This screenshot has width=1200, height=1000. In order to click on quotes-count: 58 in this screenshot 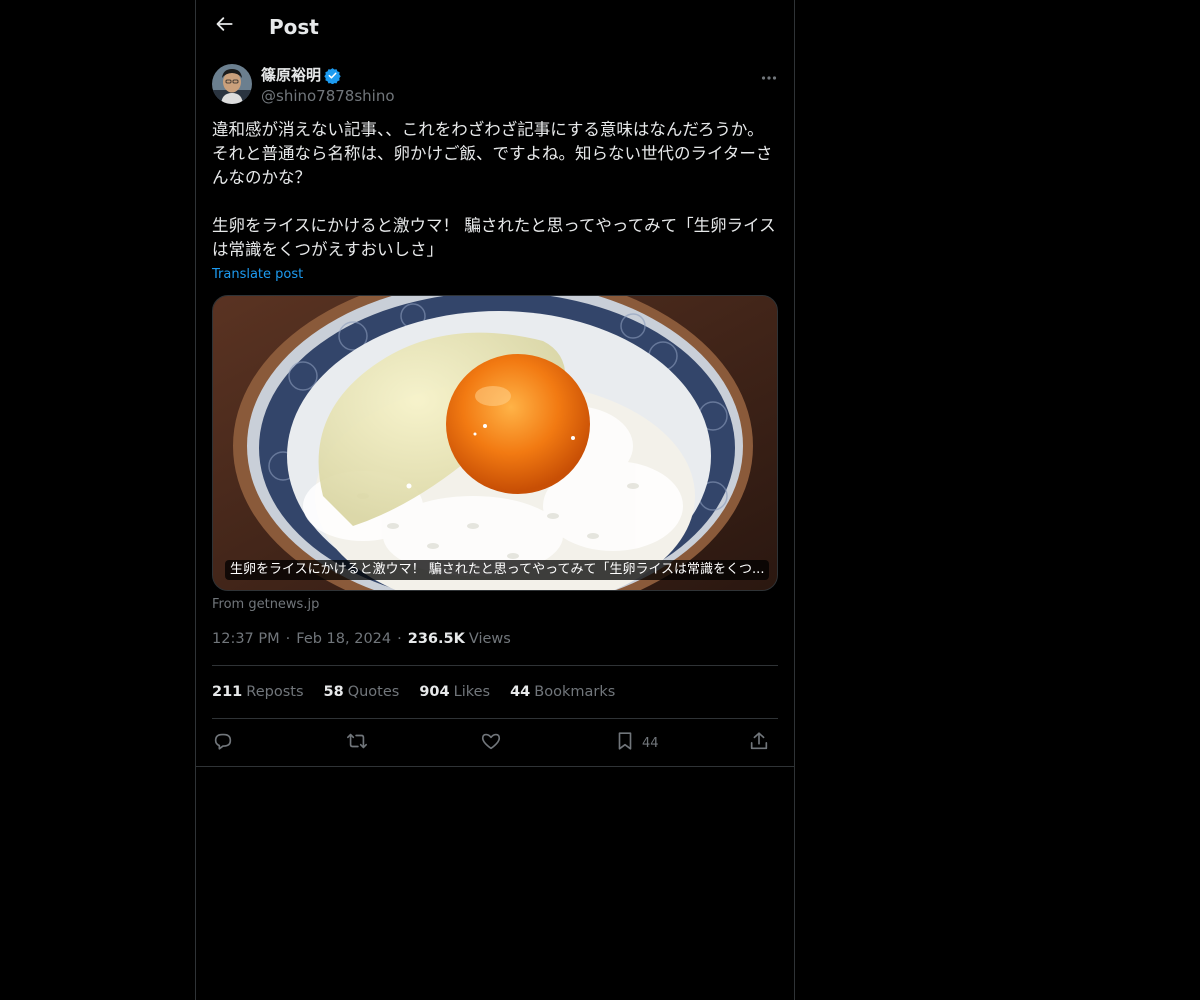, I will do `click(333, 692)`.